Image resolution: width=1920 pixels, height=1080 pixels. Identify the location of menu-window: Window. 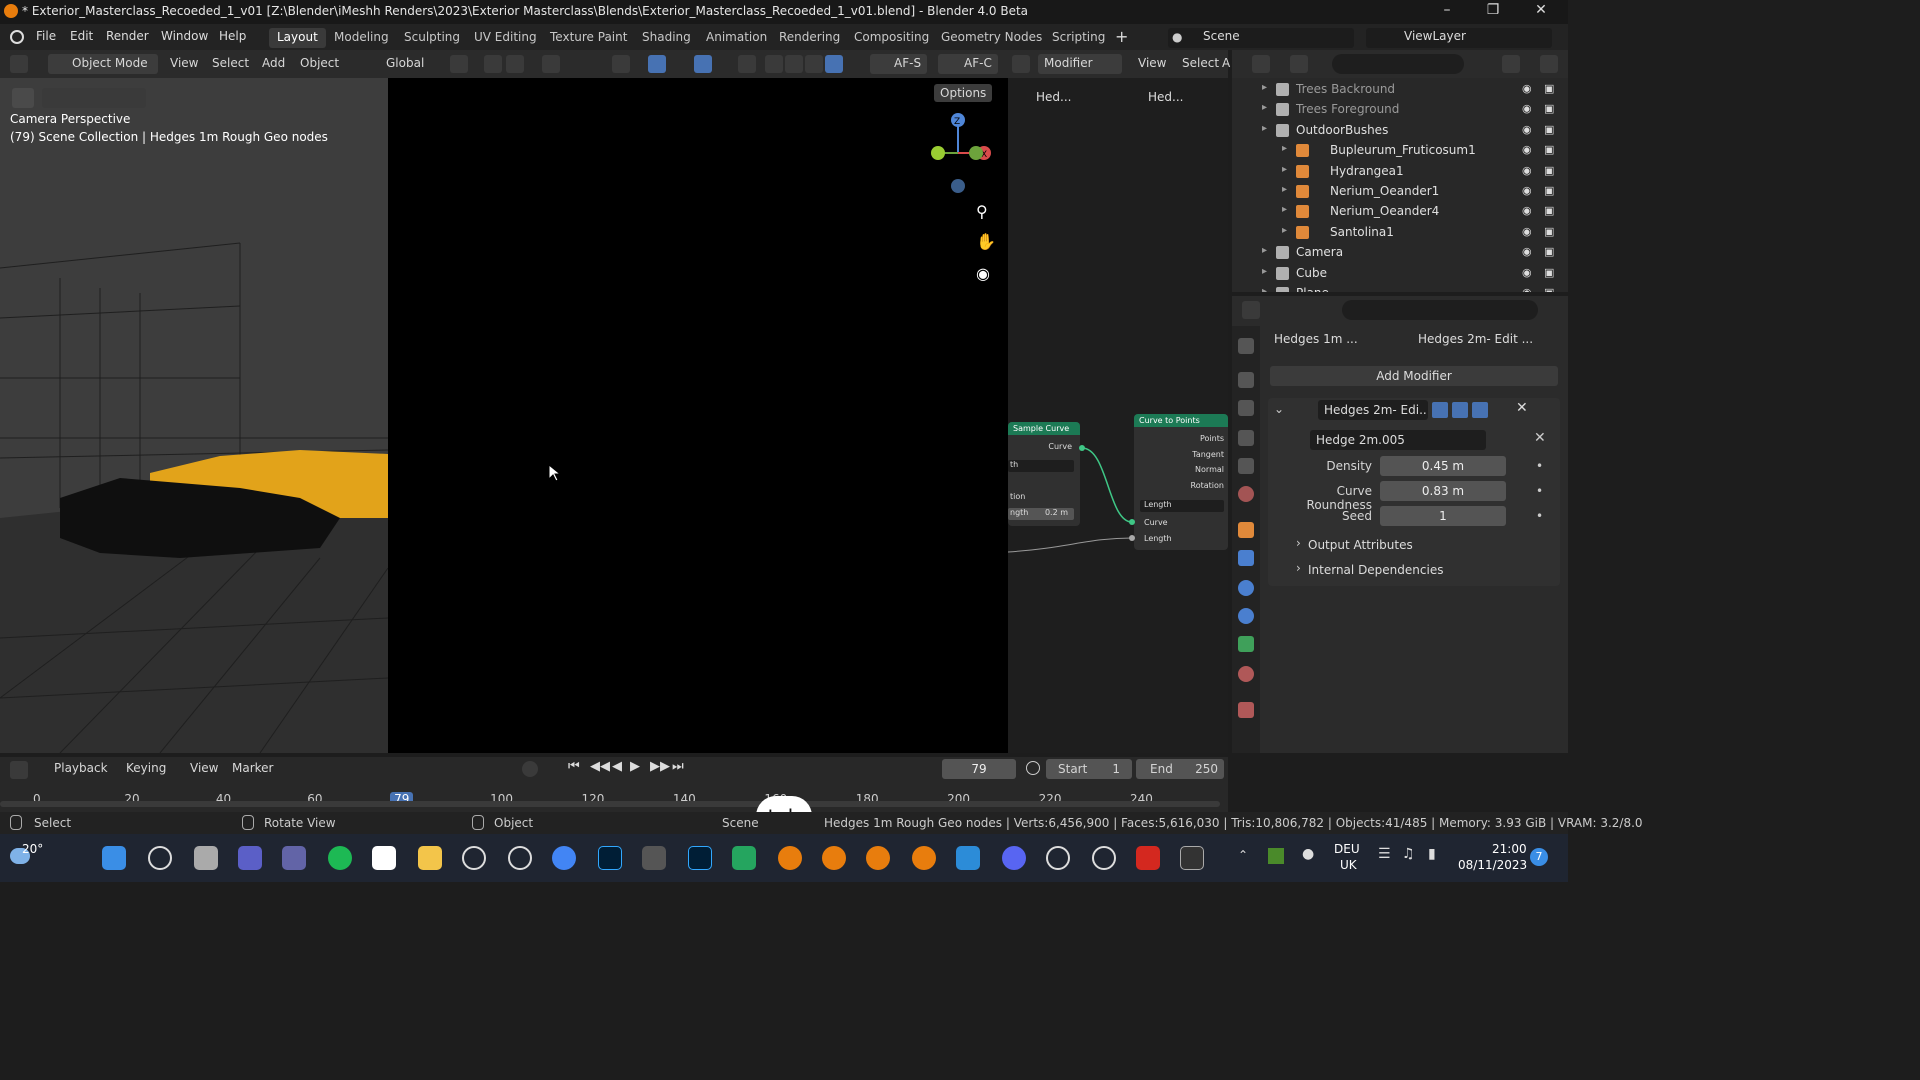
(184, 36).